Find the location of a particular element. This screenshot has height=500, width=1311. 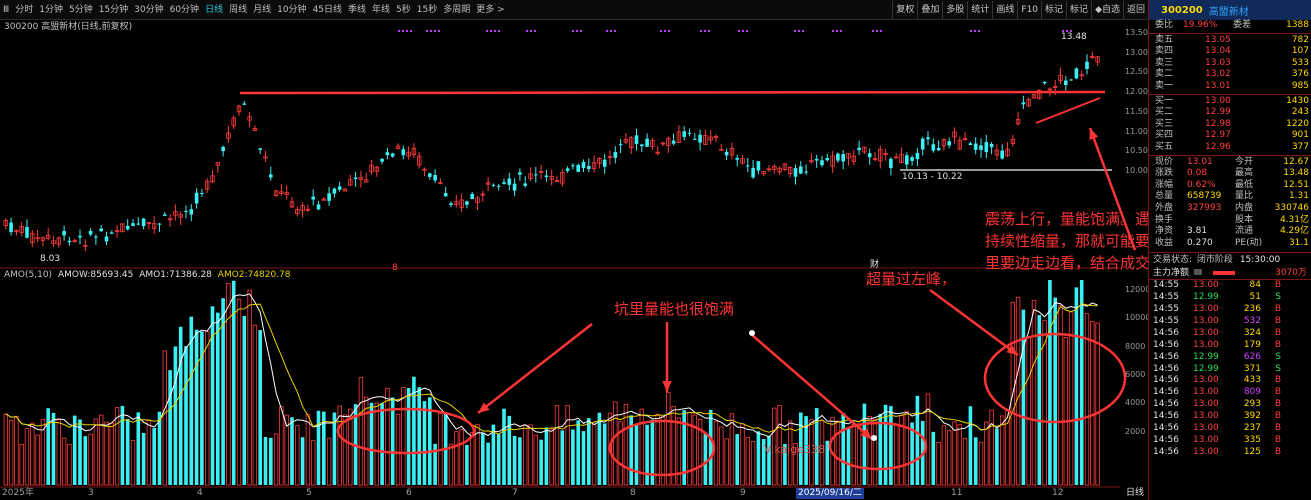

bid-row: 买二 12.99 243 is located at coordinates (1230, 113).